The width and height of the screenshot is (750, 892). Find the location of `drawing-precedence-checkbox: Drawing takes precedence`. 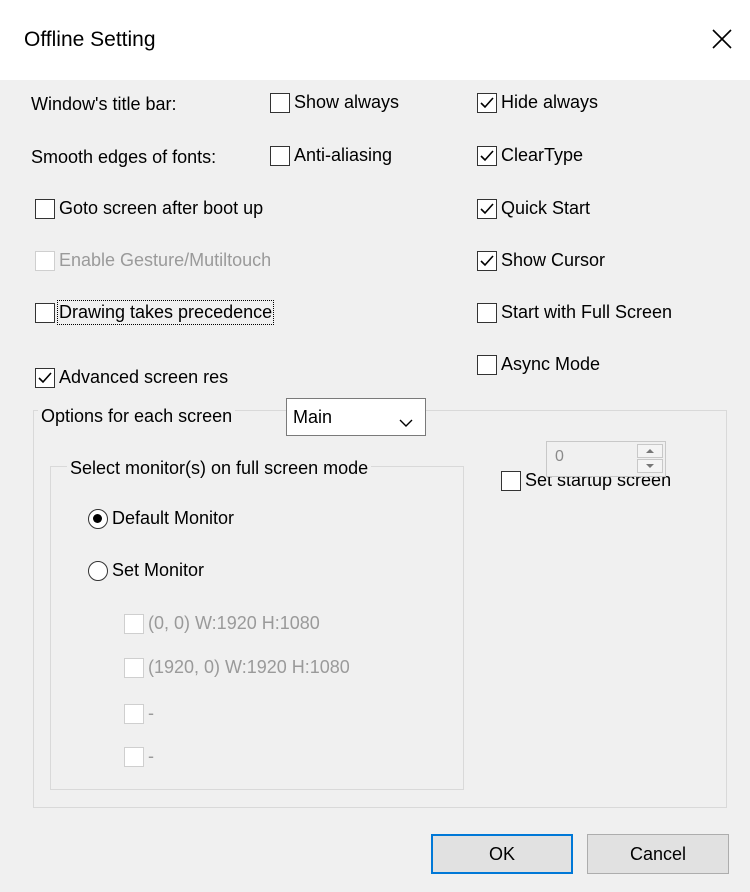

drawing-precedence-checkbox: Drawing takes precedence is located at coordinates (155, 312).